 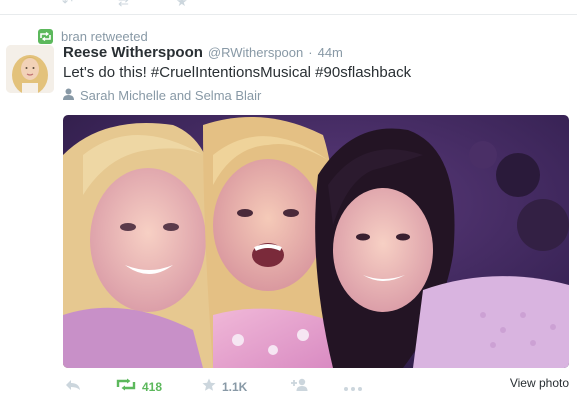 I want to click on more-button, so click(x=353, y=387).